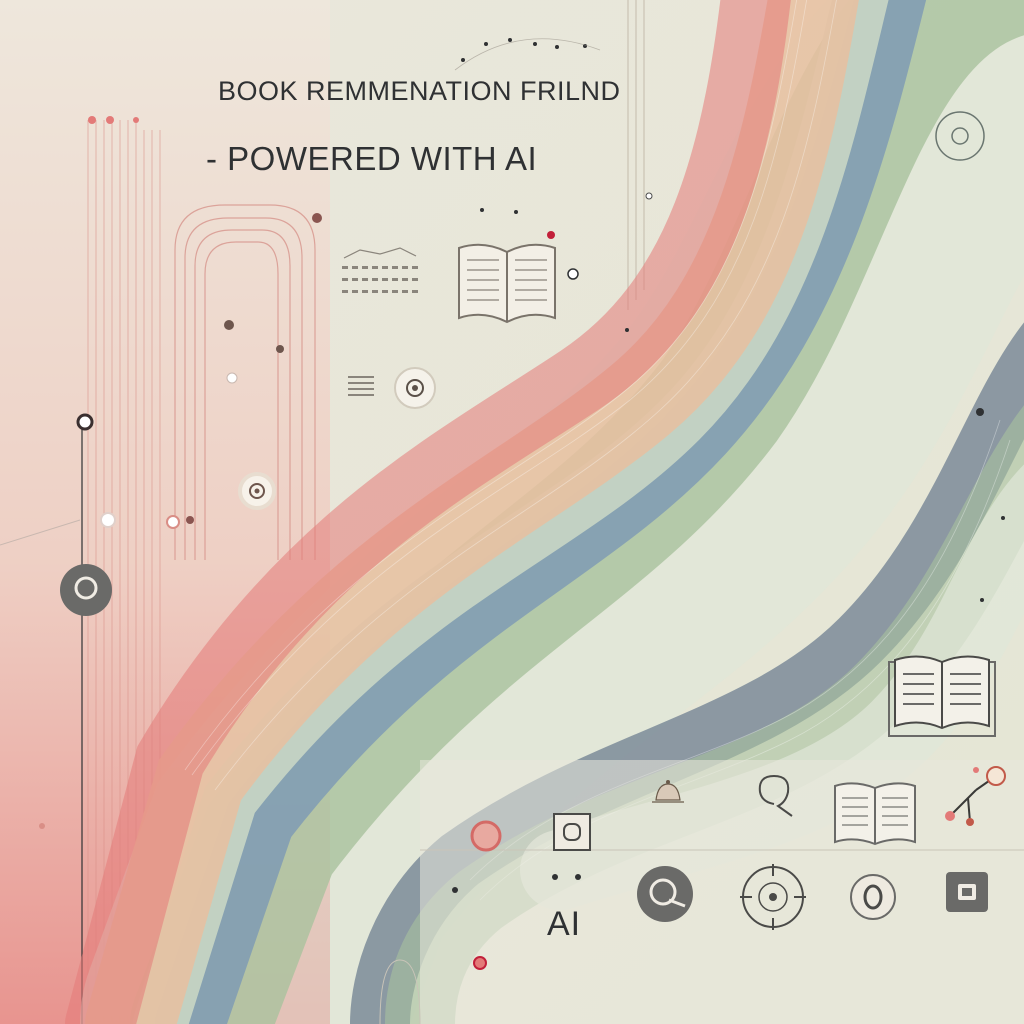 Image resolution: width=1024 pixels, height=1024 pixels. Describe the element at coordinates (960, 136) in the screenshot. I see `top-right-target-icon` at that location.